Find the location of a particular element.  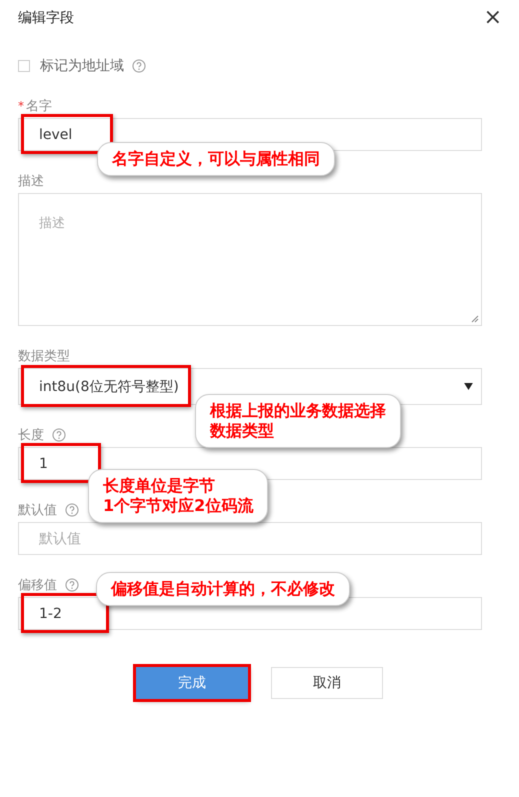

field-label: 名字 is located at coordinates (39, 106).